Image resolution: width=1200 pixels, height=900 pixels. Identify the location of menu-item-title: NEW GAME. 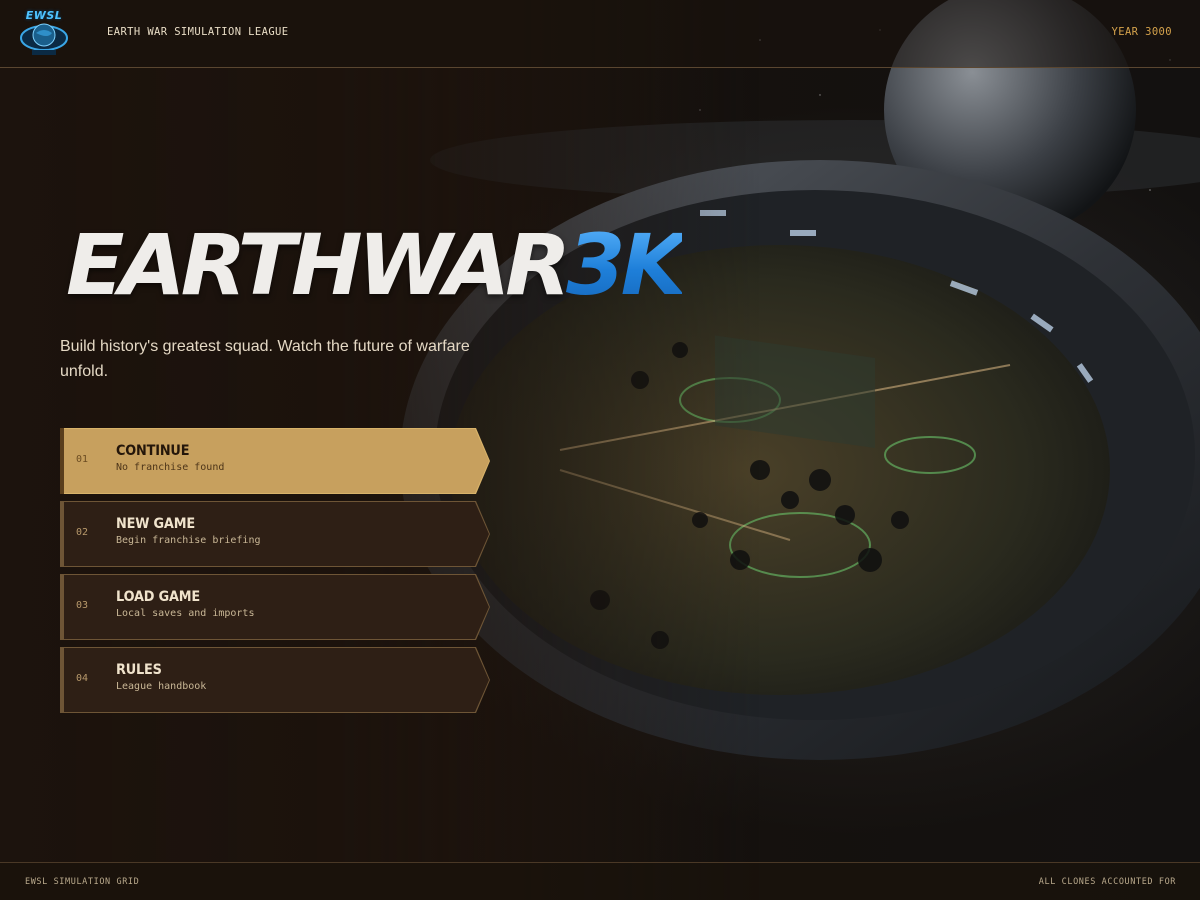
(155, 524).